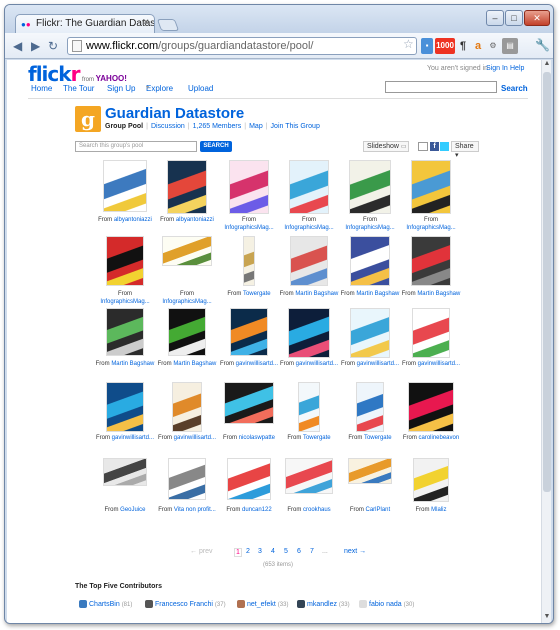 The height and width of the screenshot is (630, 560). What do you see at coordinates (256, 126) in the screenshot?
I see `map-link: Map` at bounding box center [256, 126].